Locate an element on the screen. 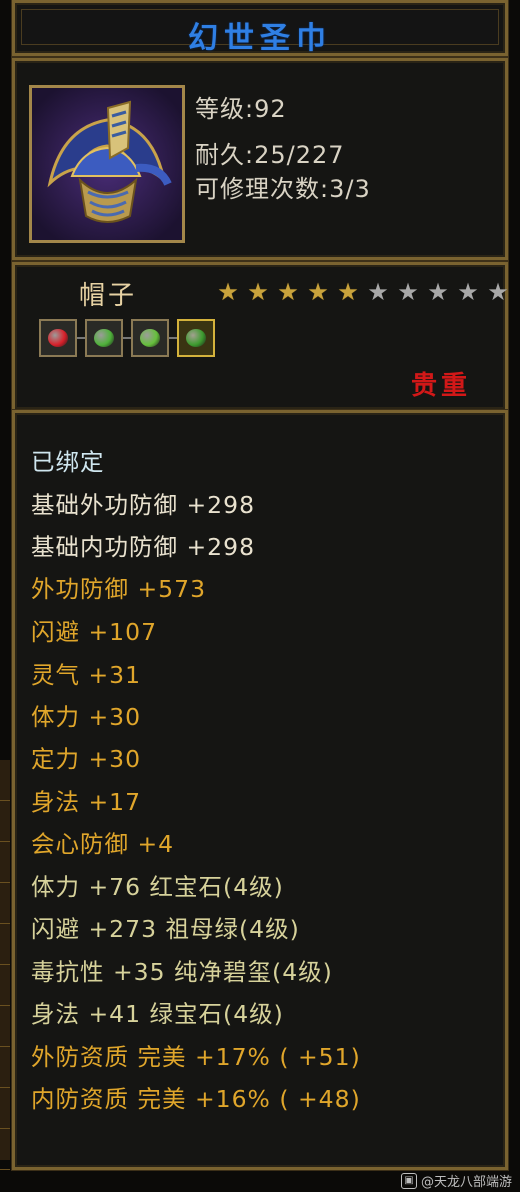 The width and height of the screenshot is (520, 1192). watermark-text: @天龙八部端游 is located at coordinates (466, 1182).